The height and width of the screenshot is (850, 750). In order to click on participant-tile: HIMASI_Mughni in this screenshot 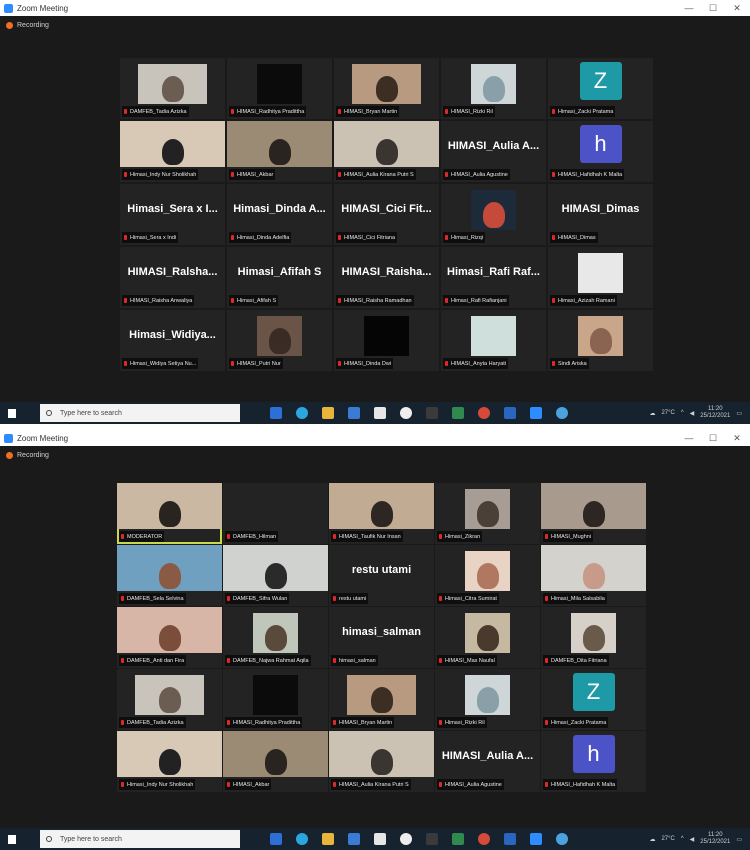, I will do `click(593, 513)`.